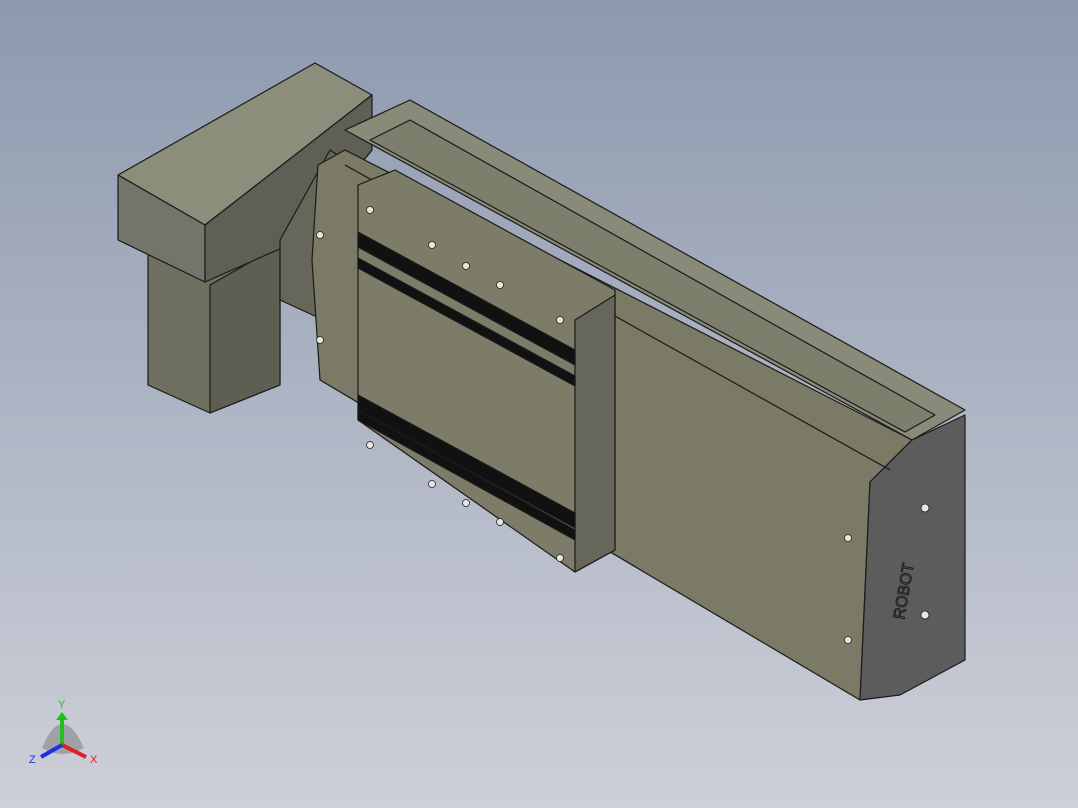  What do you see at coordinates (62, 705) in the screenshot?
I see `y-axis-label: Y` at bounding box center [62, 705].